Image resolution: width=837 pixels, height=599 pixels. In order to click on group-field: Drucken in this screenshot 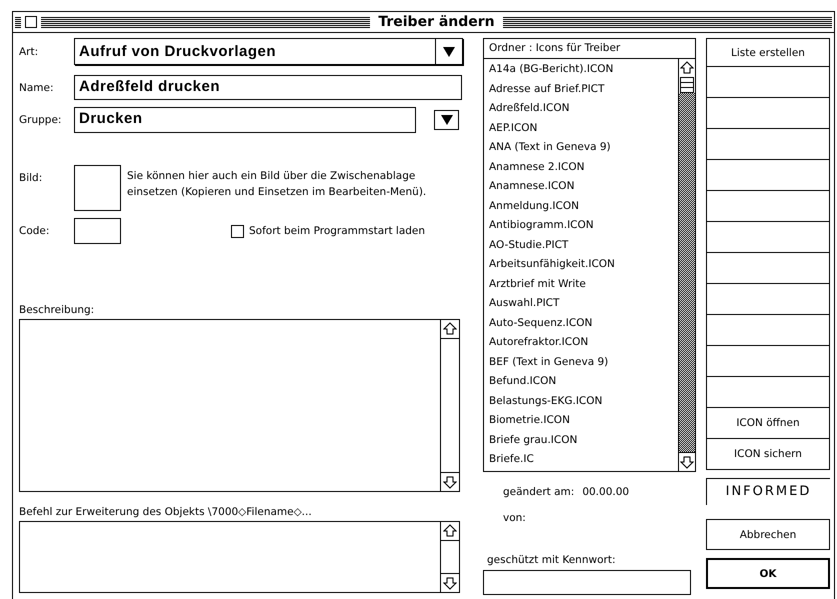, I will do `click(245, 120)`.